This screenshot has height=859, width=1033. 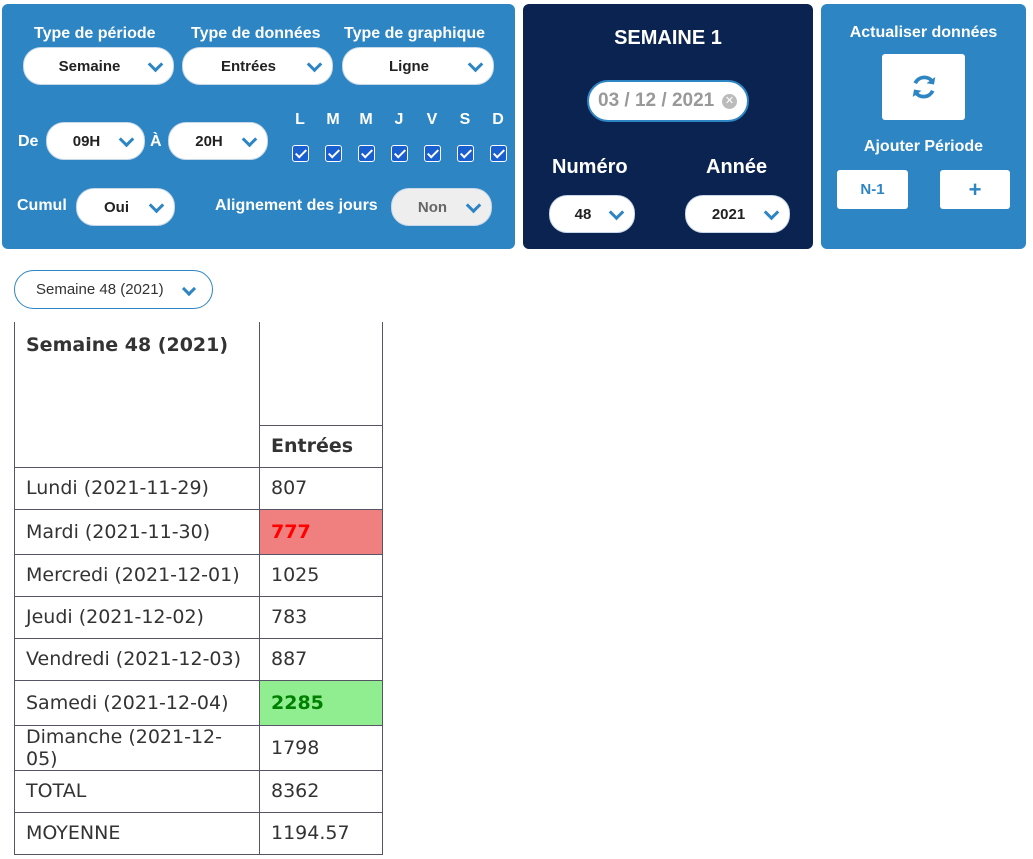 What do you see at coordinates (116, 207) in the screenshot?
I see `cumul-value: Oui` at bounding box center [116, 207].